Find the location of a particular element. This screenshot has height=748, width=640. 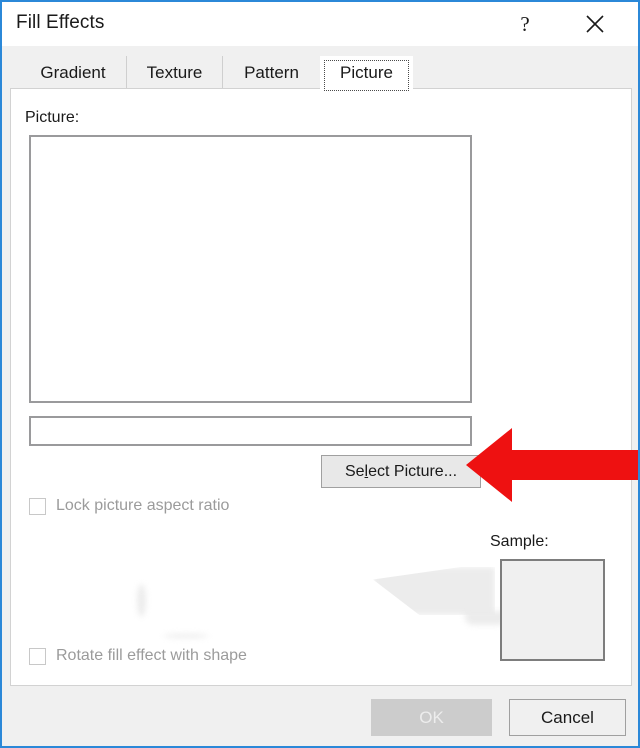

close-x-icon is located at coordinates (595, 24).